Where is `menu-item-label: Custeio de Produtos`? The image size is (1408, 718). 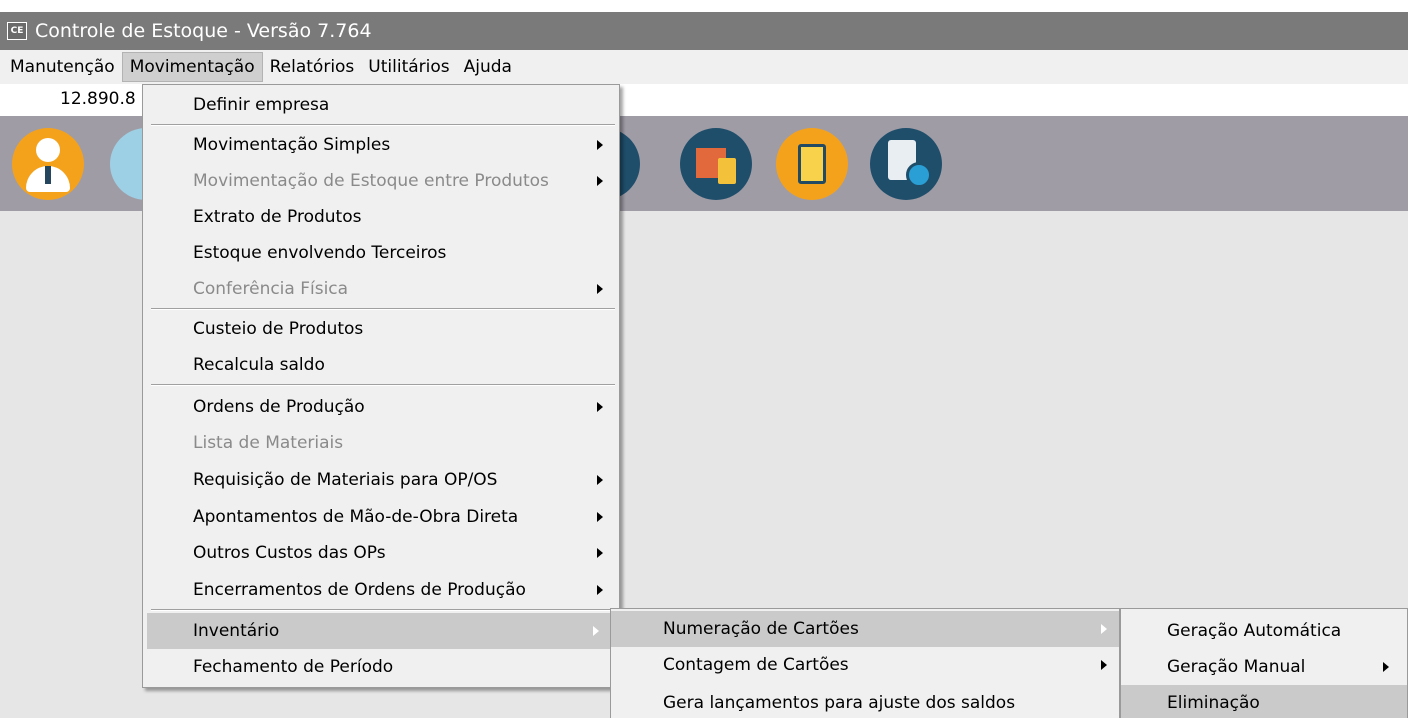 menu-item-label: Custeio de Produtos is located at coordinates (278, 329).